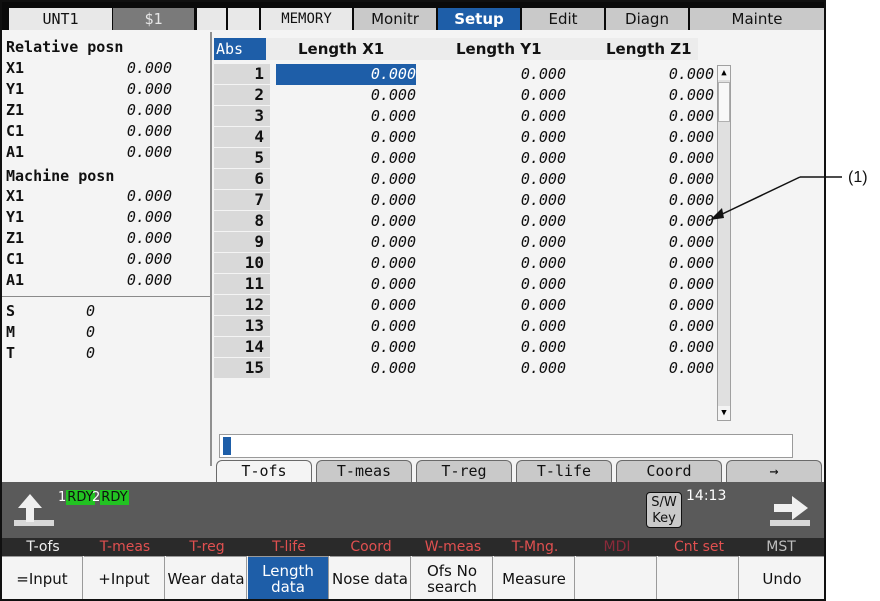  What do you see at coordinates (288, 577) in the screenshot?
I see `softkey-length-data: Length data` at bounding box center [288, 577].